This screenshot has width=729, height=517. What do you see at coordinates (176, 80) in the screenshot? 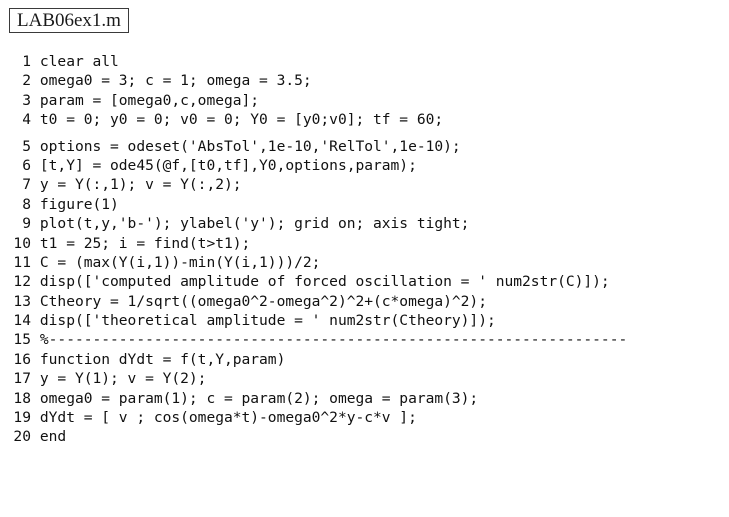
I see `line-code: omega0 = 3; c = 1; omega = 3.5;` at bounding box center [176, 80].